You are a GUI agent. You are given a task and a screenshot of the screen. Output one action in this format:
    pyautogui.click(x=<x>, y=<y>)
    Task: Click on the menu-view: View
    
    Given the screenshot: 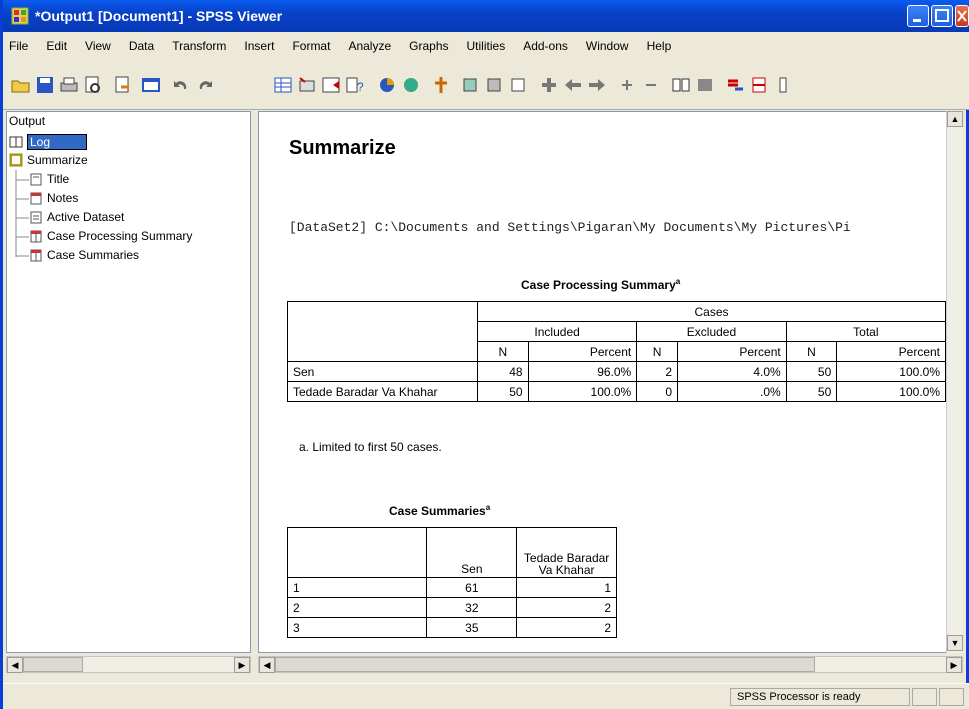 What is the action you would take?
    pyautogui.click(x=98, y=46)
    